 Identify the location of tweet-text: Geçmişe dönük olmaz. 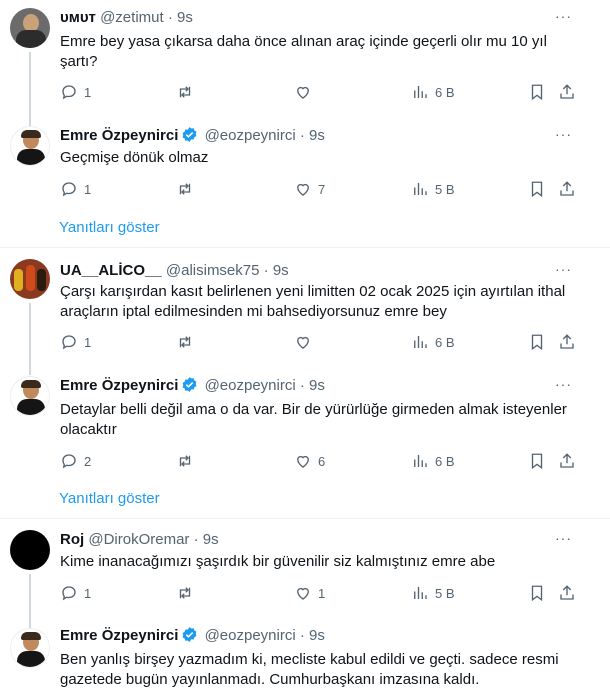
(134, 157).